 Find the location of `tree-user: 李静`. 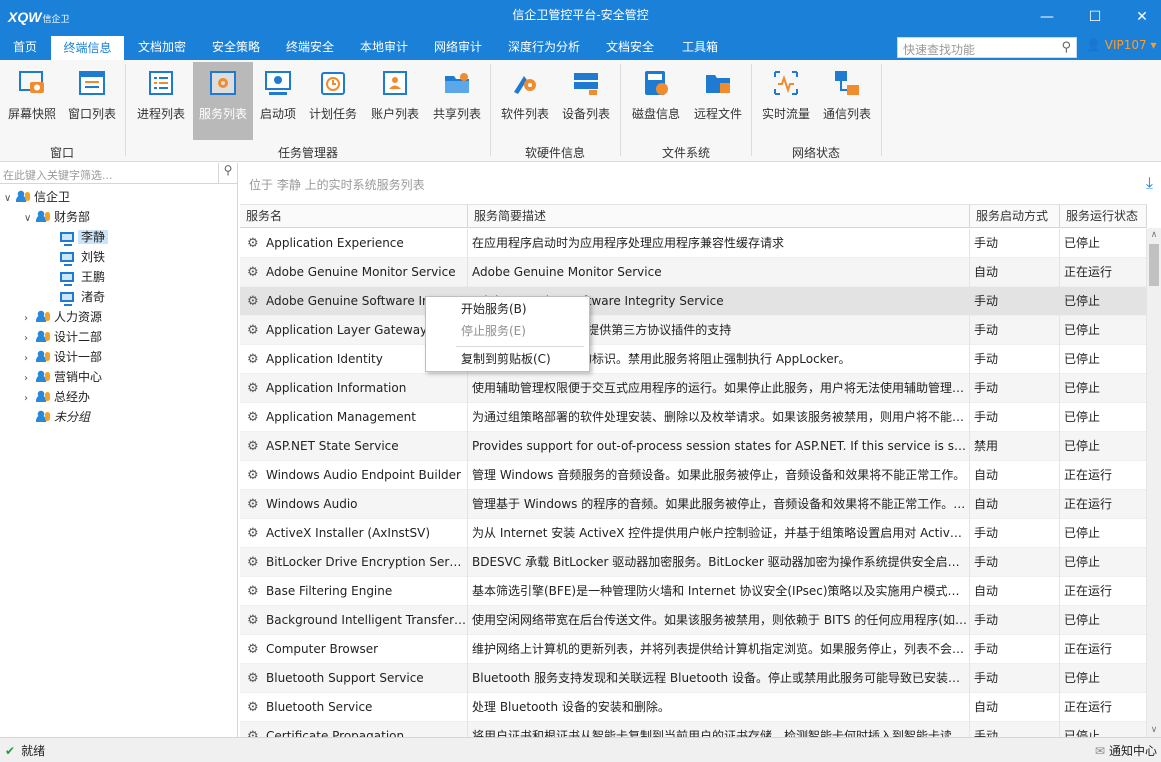

tree-user: 李静 is located at coordinates (84, 237).